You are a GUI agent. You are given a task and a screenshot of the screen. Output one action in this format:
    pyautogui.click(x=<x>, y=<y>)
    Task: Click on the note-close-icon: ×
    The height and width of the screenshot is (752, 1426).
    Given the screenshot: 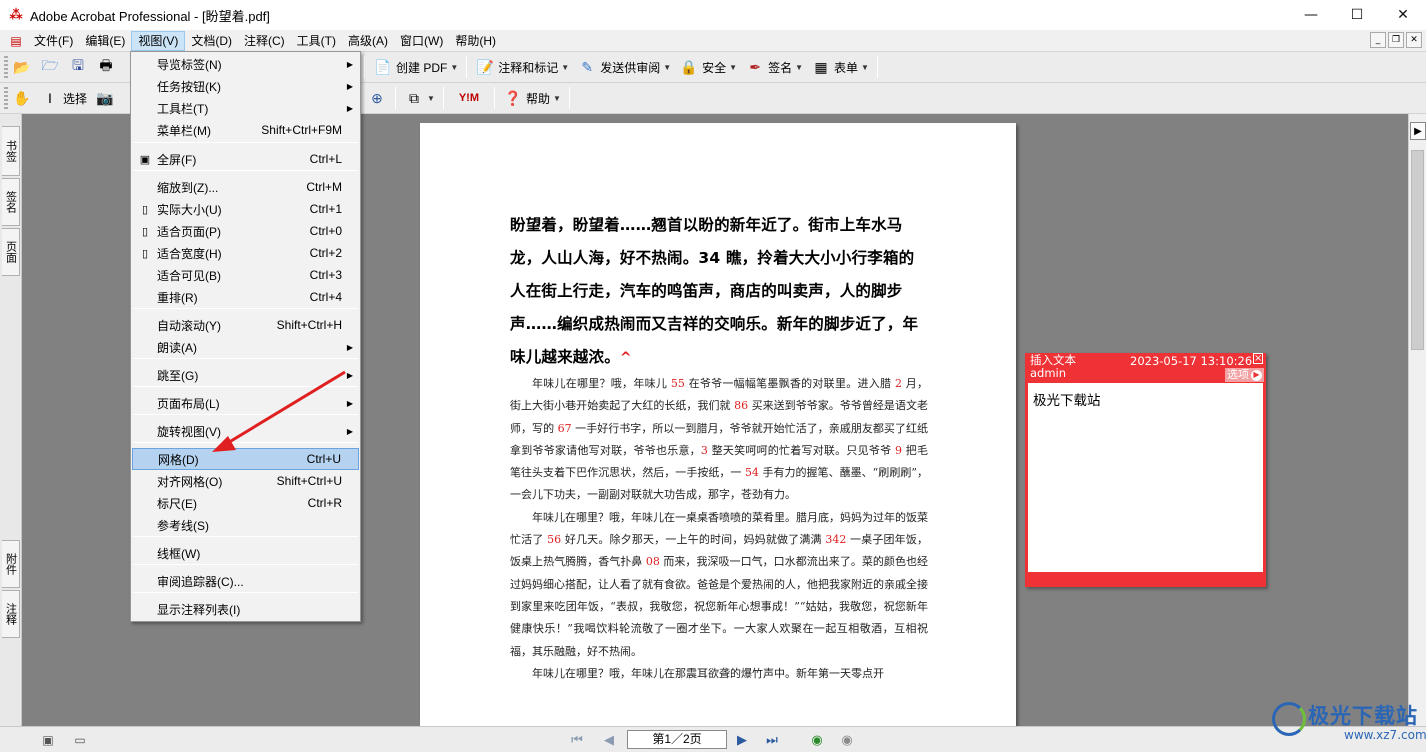 What is the action you would take?
    pyautogui.click(x=1258, y=358)
    